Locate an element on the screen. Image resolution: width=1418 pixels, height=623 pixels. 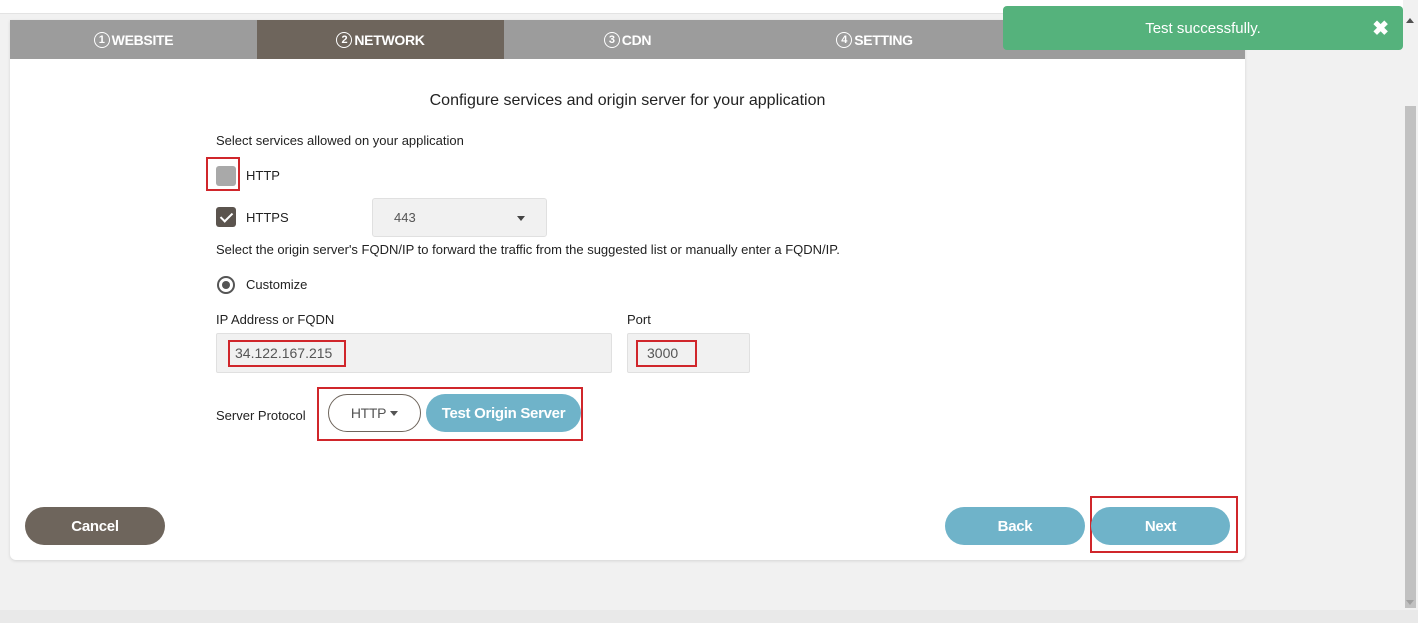
test-origin-server-button: Test Origin Server is located at coordinates (503, 413).